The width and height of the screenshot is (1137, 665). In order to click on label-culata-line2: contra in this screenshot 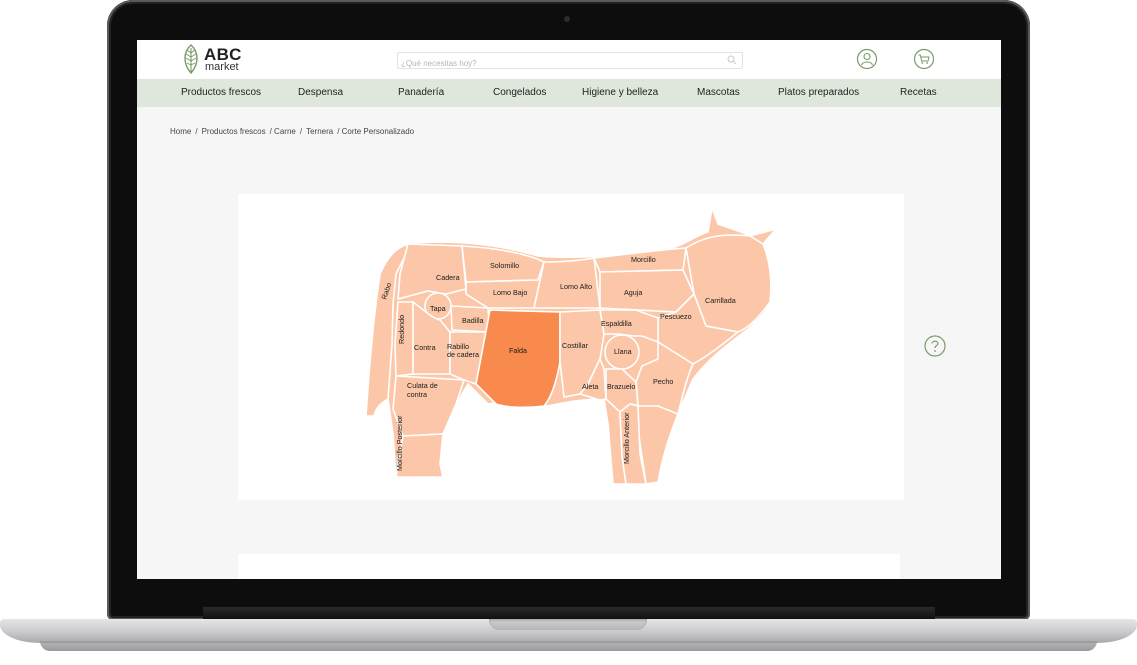, I will do `click(417, 394)`.